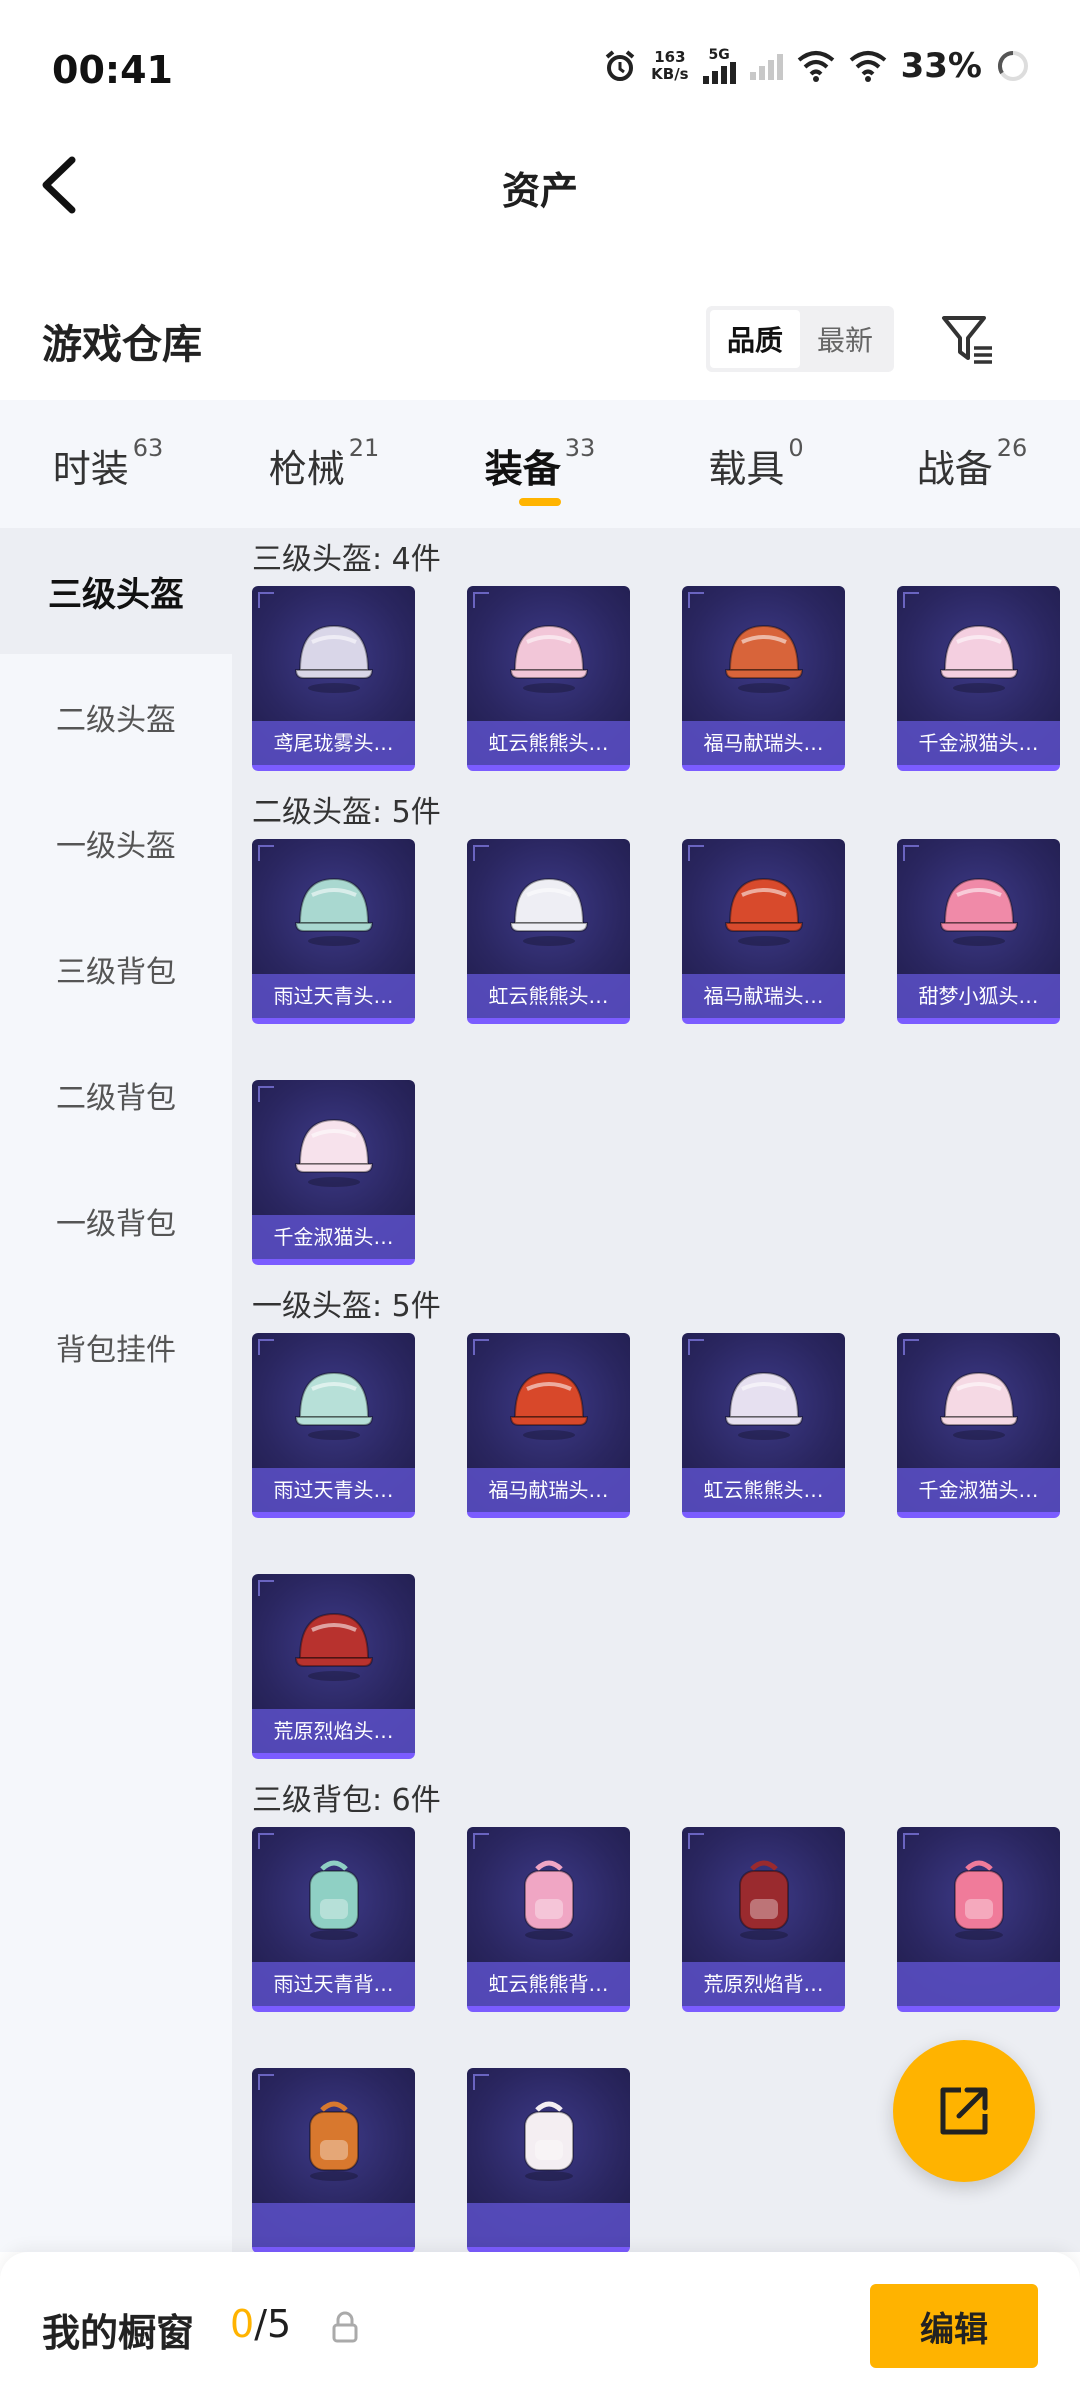 This screenshot has width=1080, height=2400. I want to click on showcase-current: 0, so click(242, 2324).